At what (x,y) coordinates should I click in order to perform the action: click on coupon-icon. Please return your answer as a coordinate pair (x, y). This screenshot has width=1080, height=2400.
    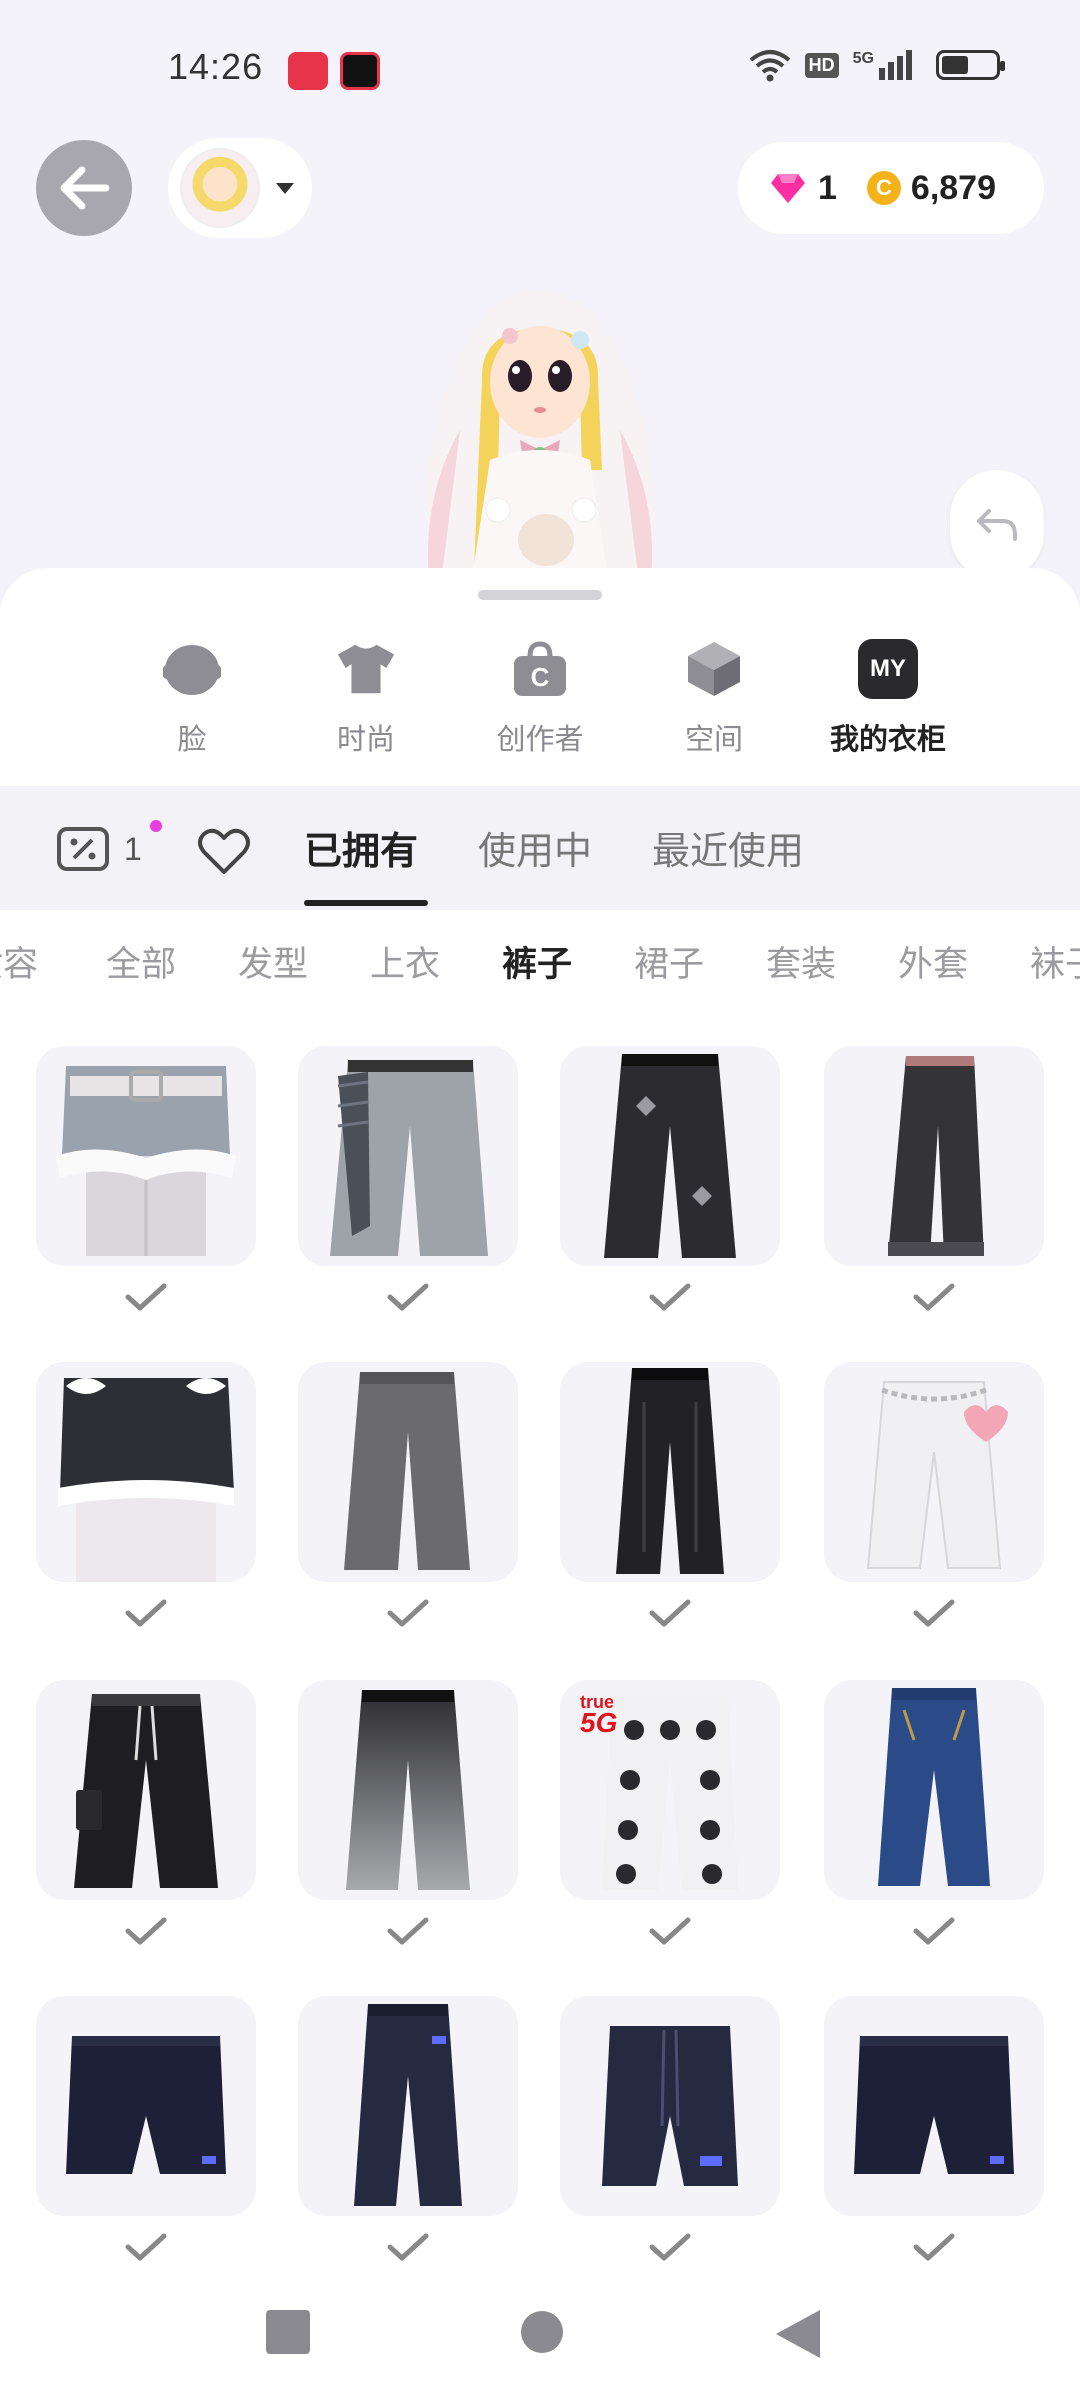
    Looking at the image, I should click on (83, 849).